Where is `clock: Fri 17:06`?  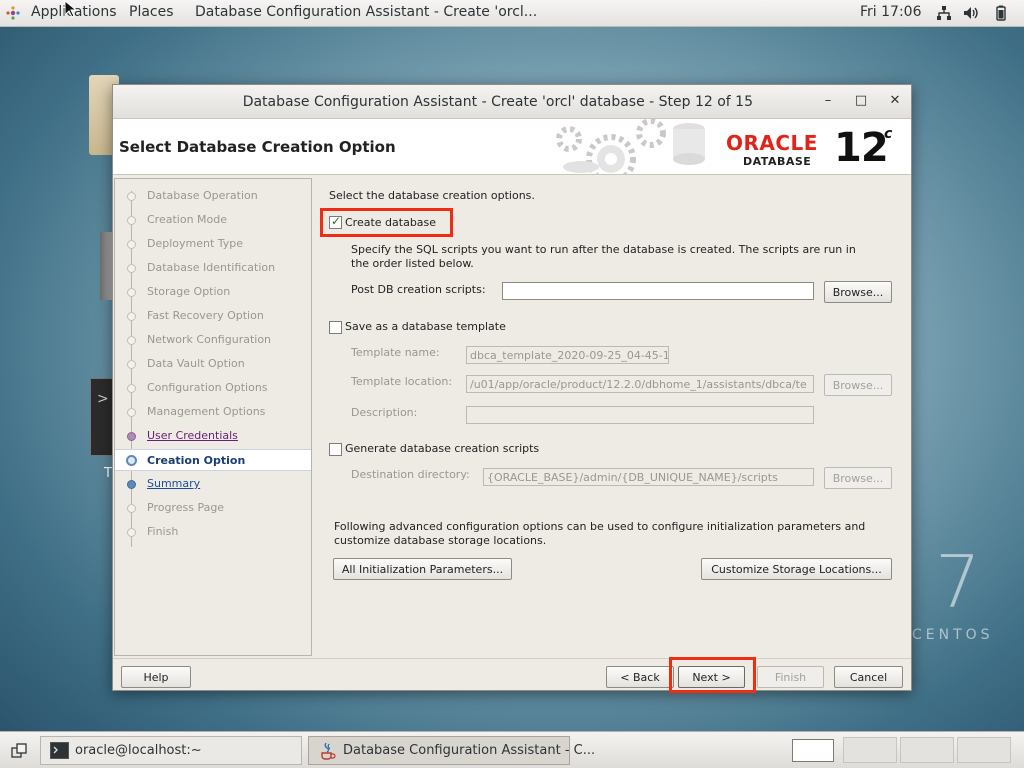 clock: Fri 17:06 is located at coordinates (890, 12).